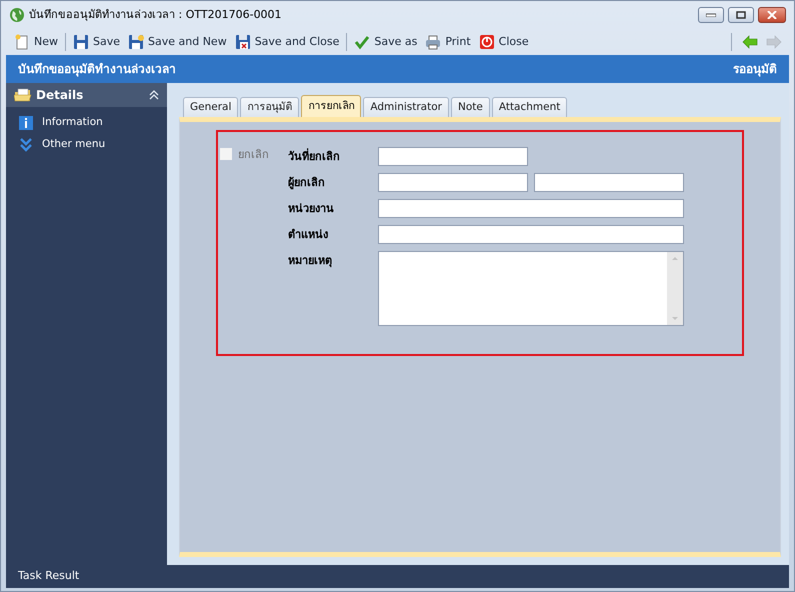 The width and height of the screenshot is (795, 592). Describe the element at coordinates (26, 145) in the screenshot. I see `double-chevron-icon` at that location.